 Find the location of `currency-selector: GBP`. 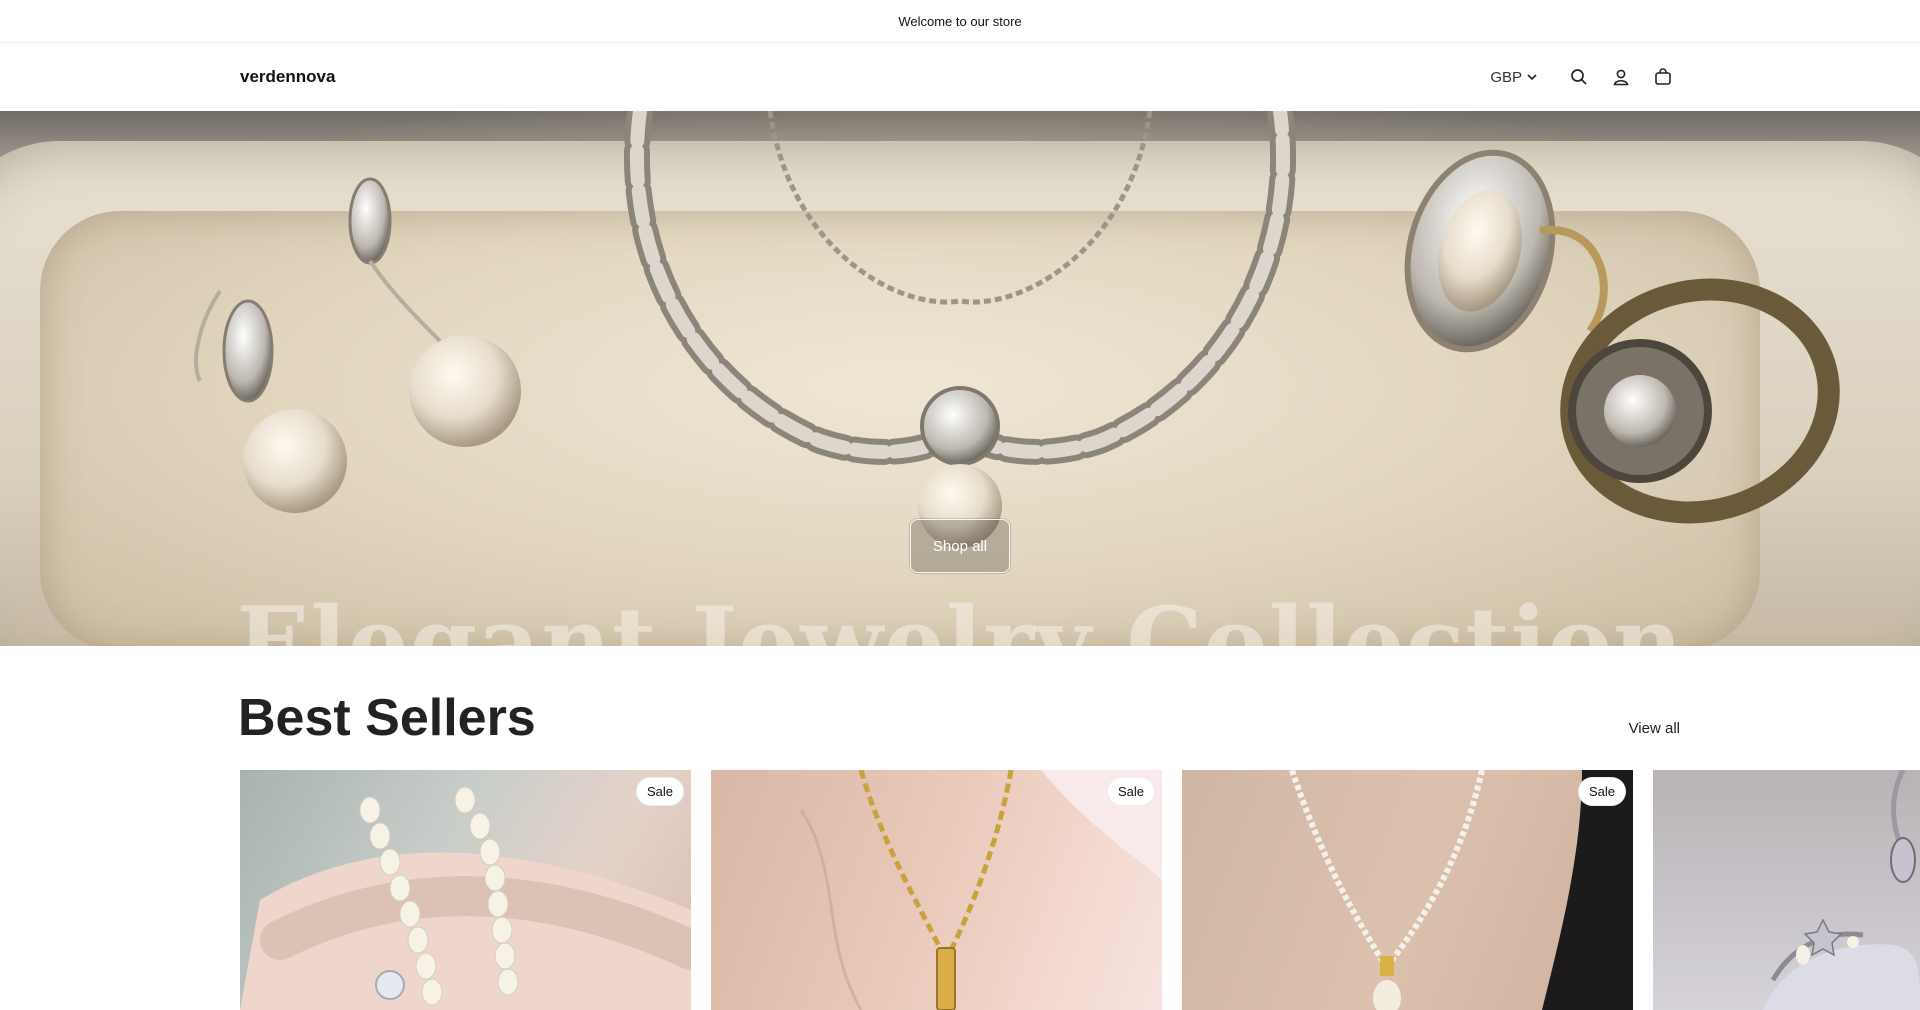

currency-selector: GBP is located at coordinates (1514, 77).